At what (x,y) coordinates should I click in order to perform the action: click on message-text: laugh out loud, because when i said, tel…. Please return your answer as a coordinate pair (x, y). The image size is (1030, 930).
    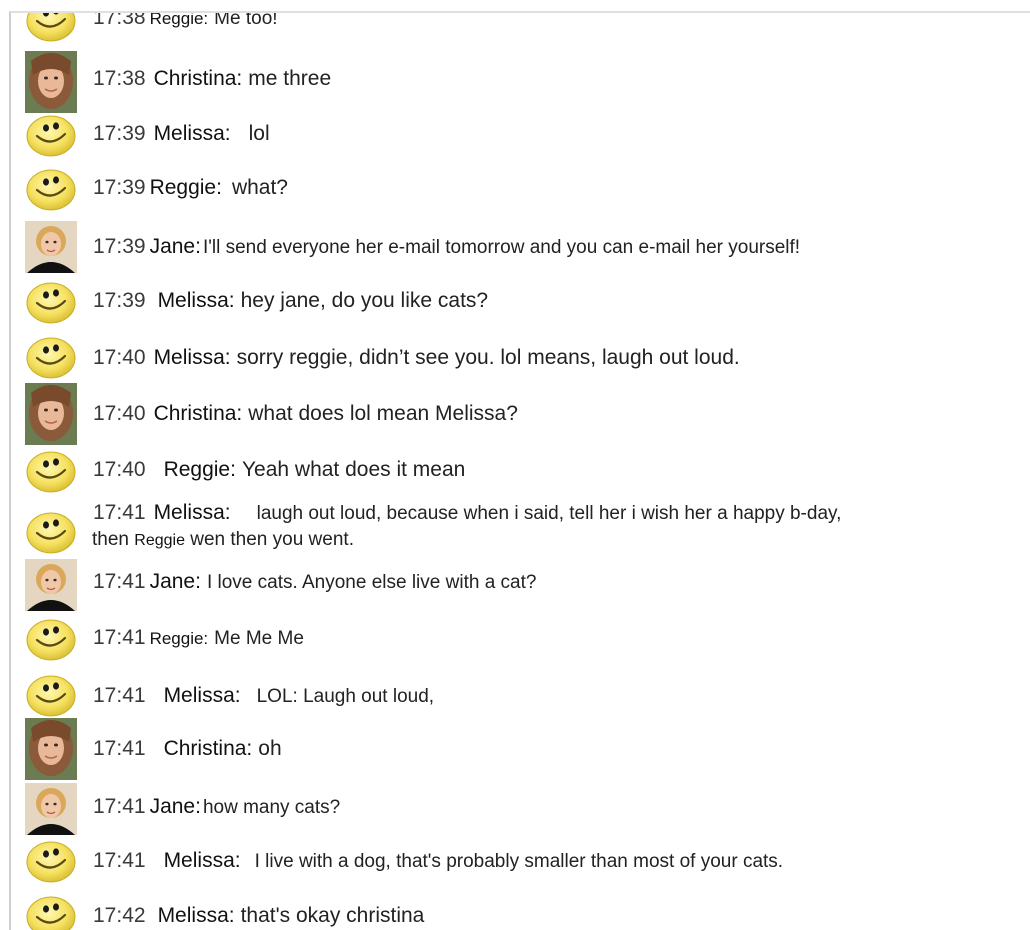
    Looking at the image, I should click on (549, 513).